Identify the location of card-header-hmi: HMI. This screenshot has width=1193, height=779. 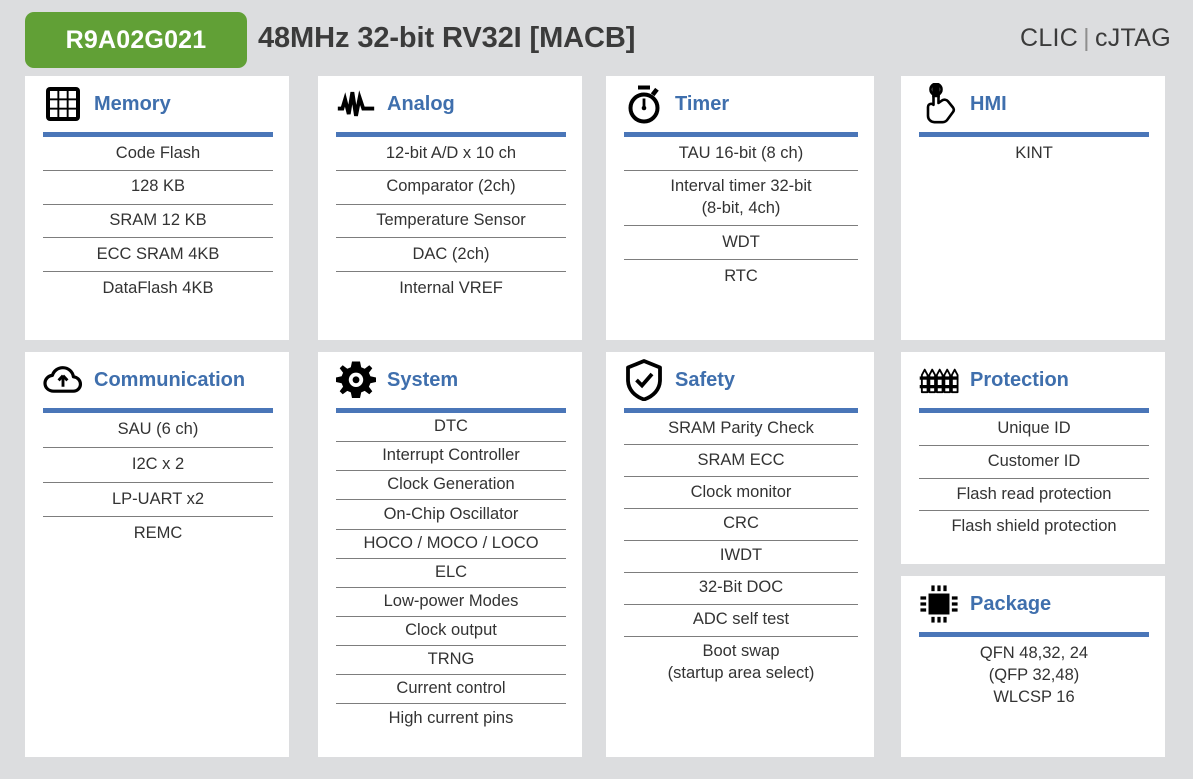
(1033, 104).